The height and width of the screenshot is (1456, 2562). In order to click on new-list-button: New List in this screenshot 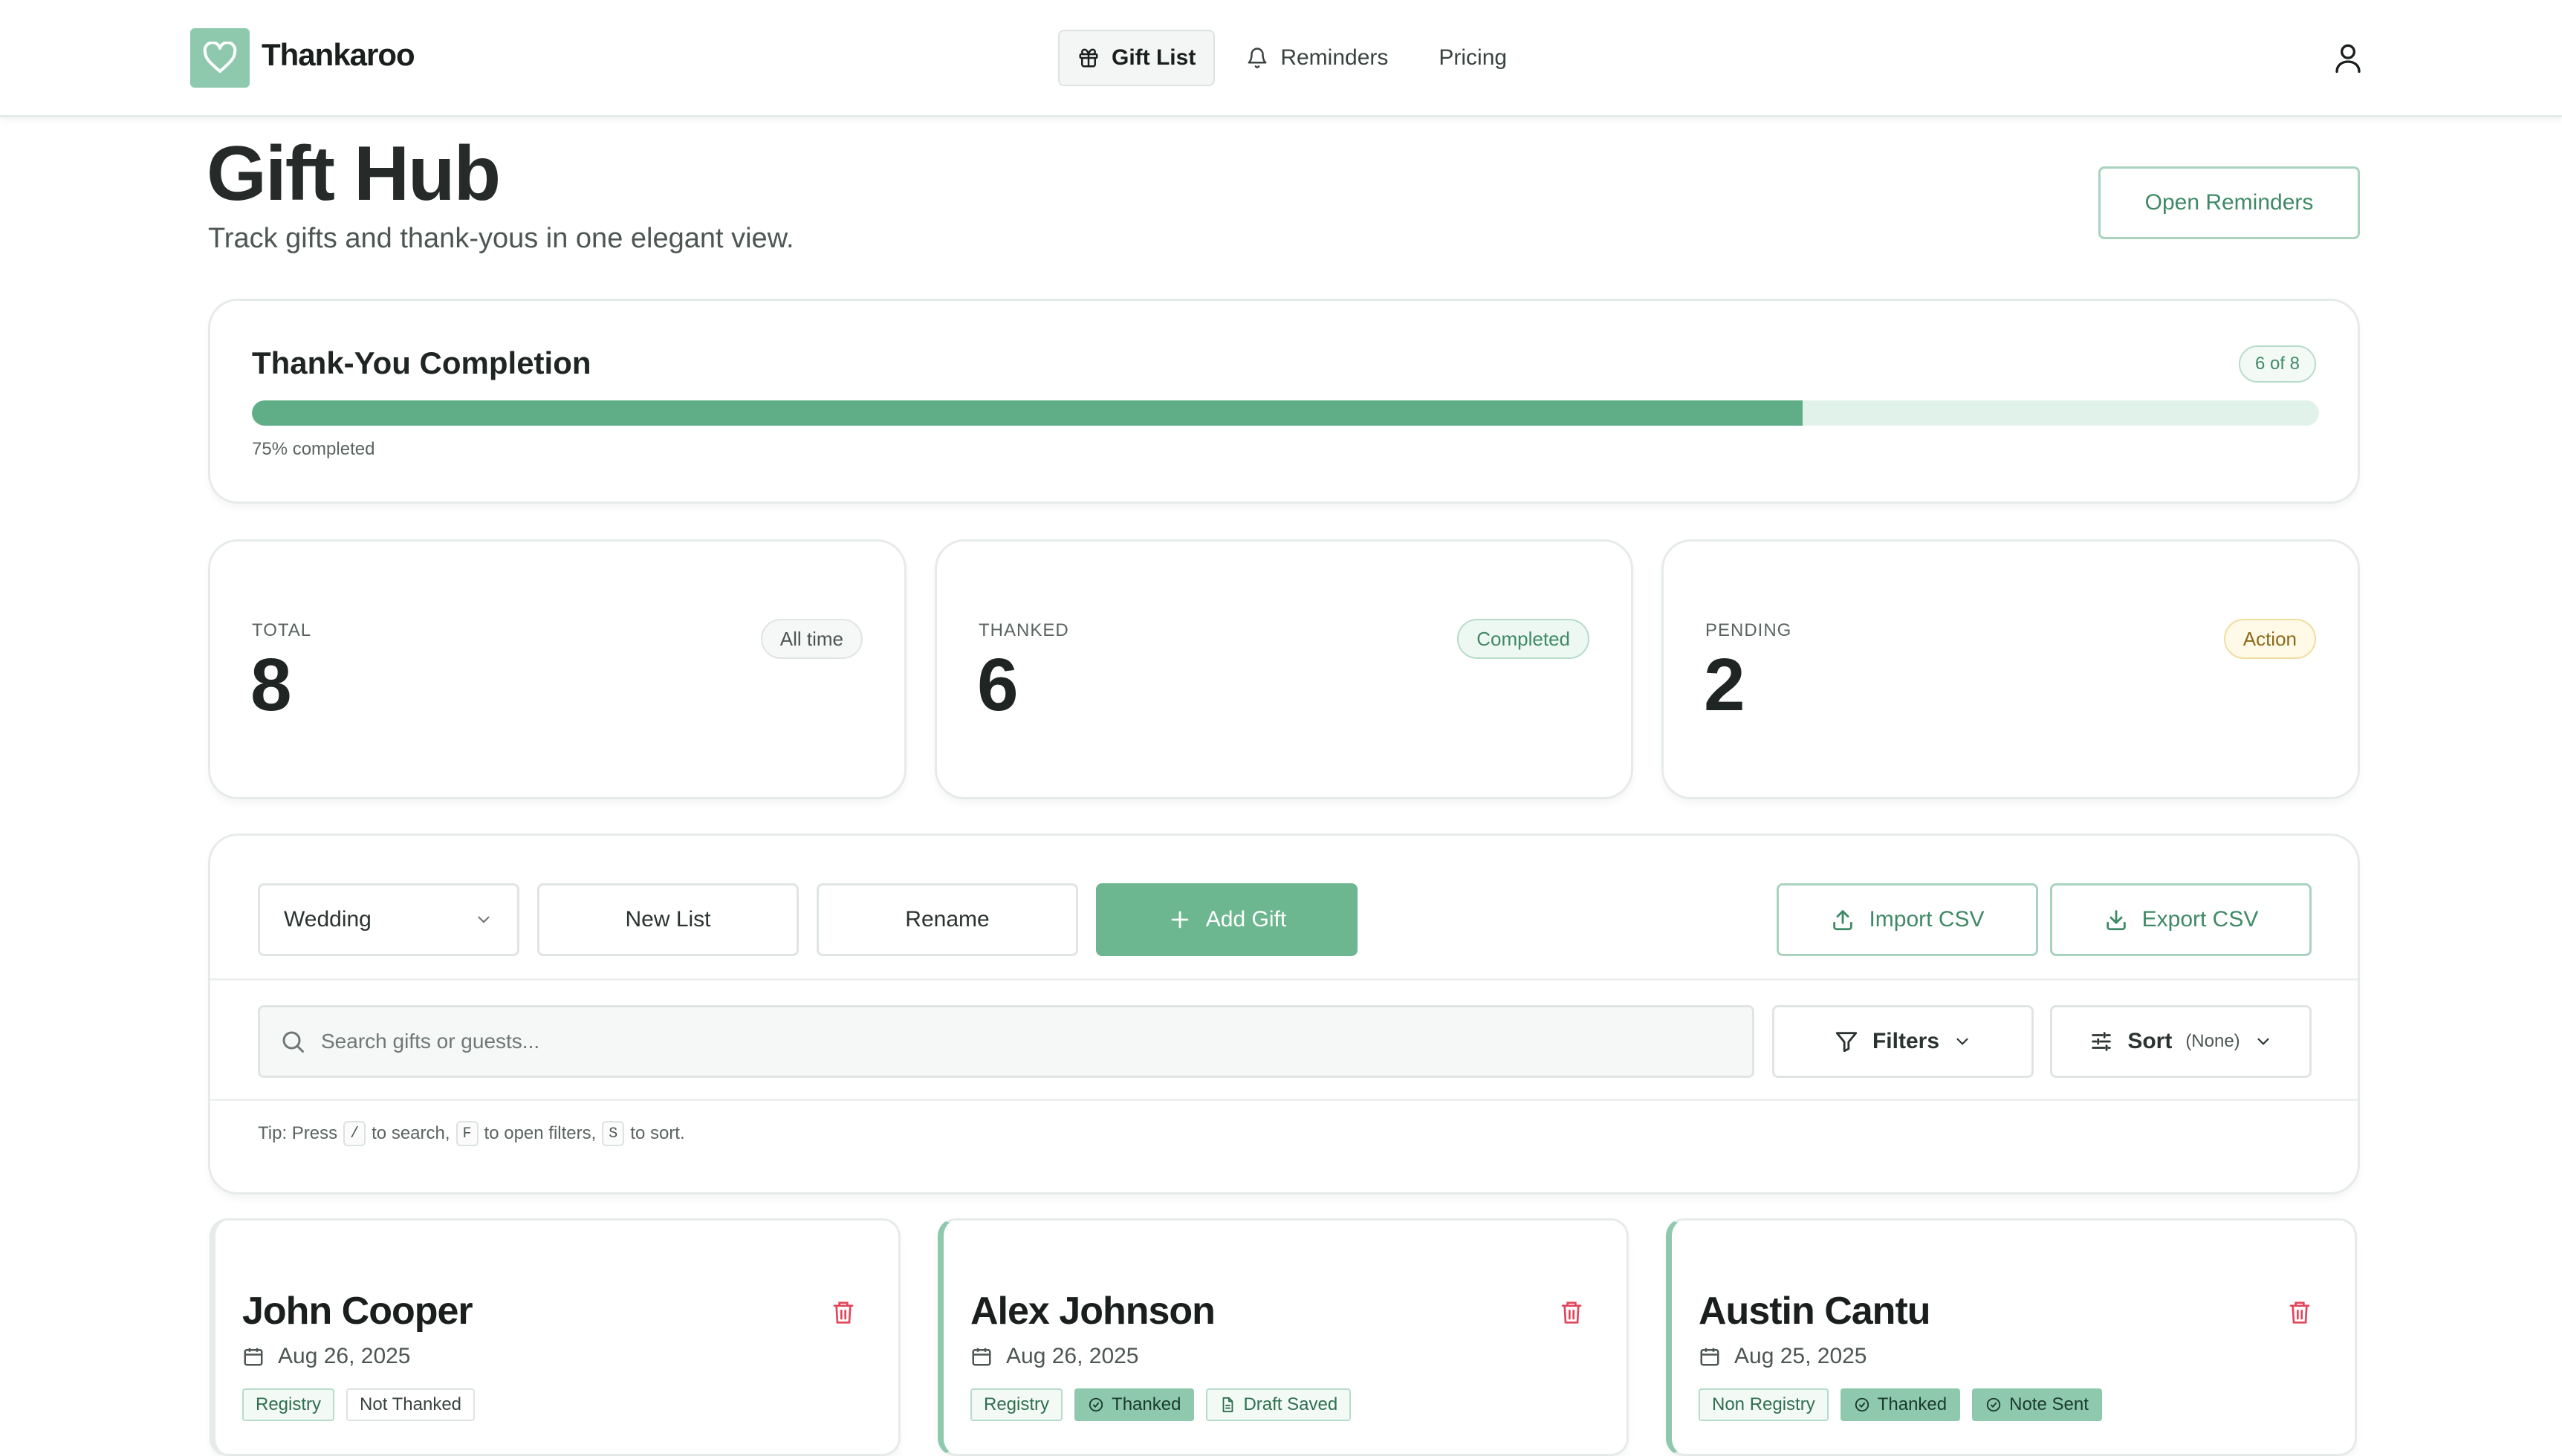, I will do `click(668, 920)`.